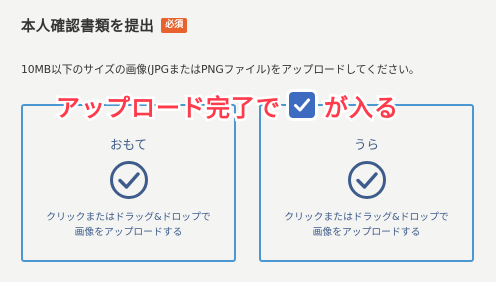 Image resolution: width=496 pixels, height=282 pixels. Describe the element at coordinates (88, 26) in the screenshot. I see `section-title: 本人確認書類を提出` at that location.